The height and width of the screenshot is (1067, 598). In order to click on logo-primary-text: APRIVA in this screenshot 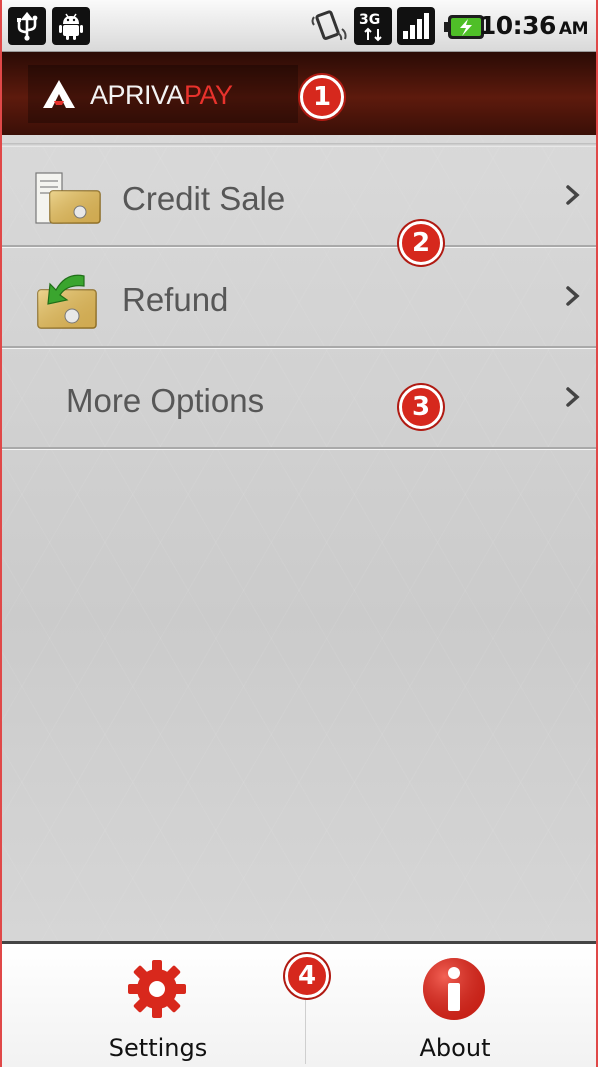, I will do `click(137, 95)`.